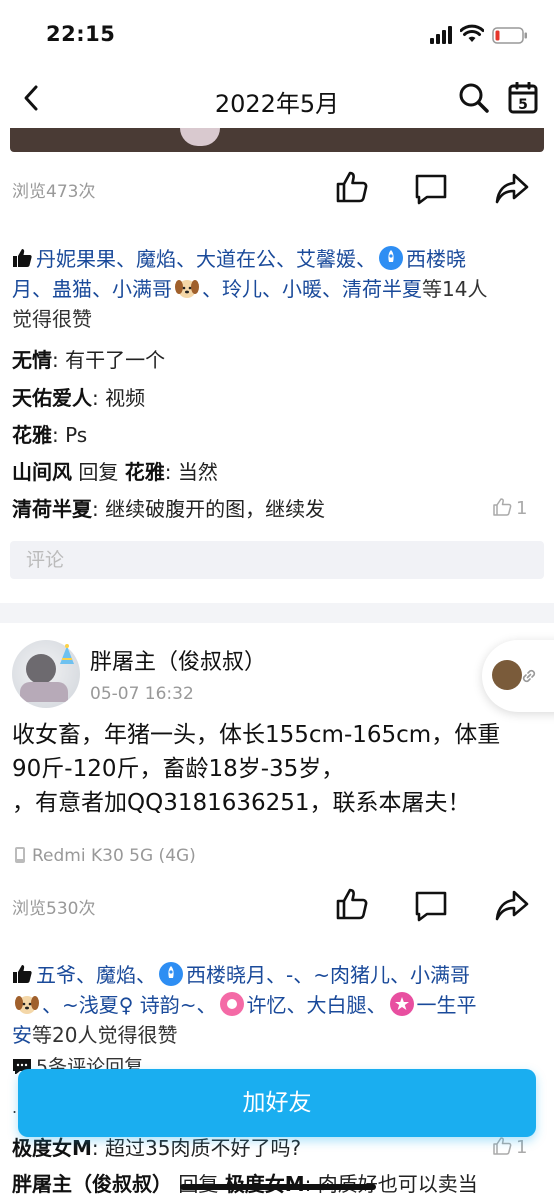 Image resolution: width=554 pixels, height=1200 pixels. What do you see at coordinates (277, 35) in the screenshot?
I see `status-bar: 22:15` at bounding box center [277, 35].